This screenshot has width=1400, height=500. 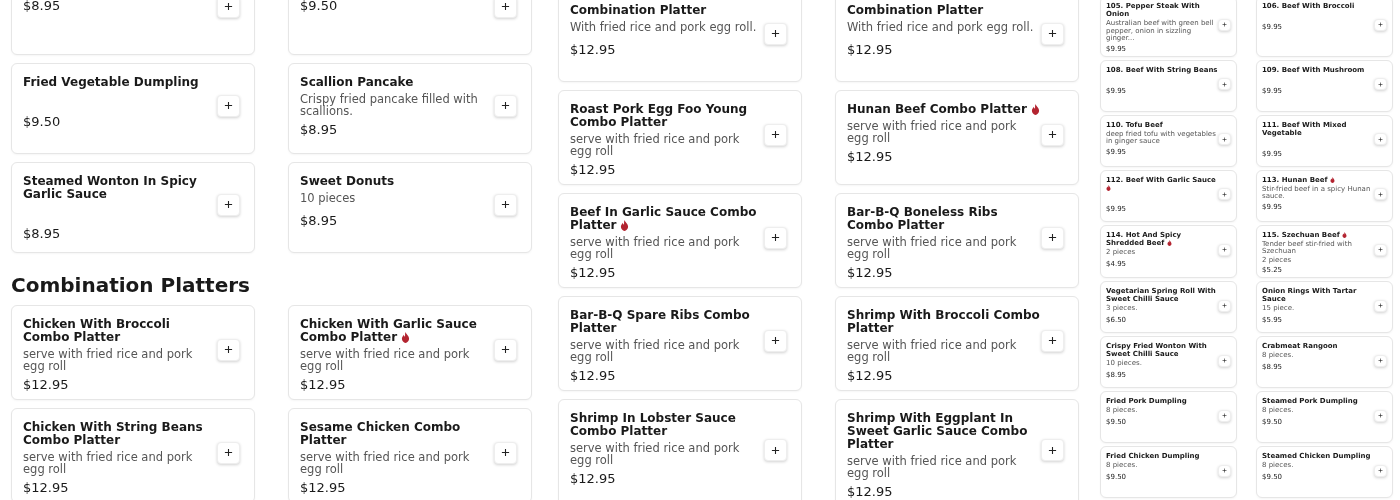 What do you see at coordinates (957, 240) in the screenshot?
I see `menu-item-card: Bar-B-Q Boneless Ribs Combo Platter serve with fried rice and pork egg roll $12.95` at bounding box center [957, 240].